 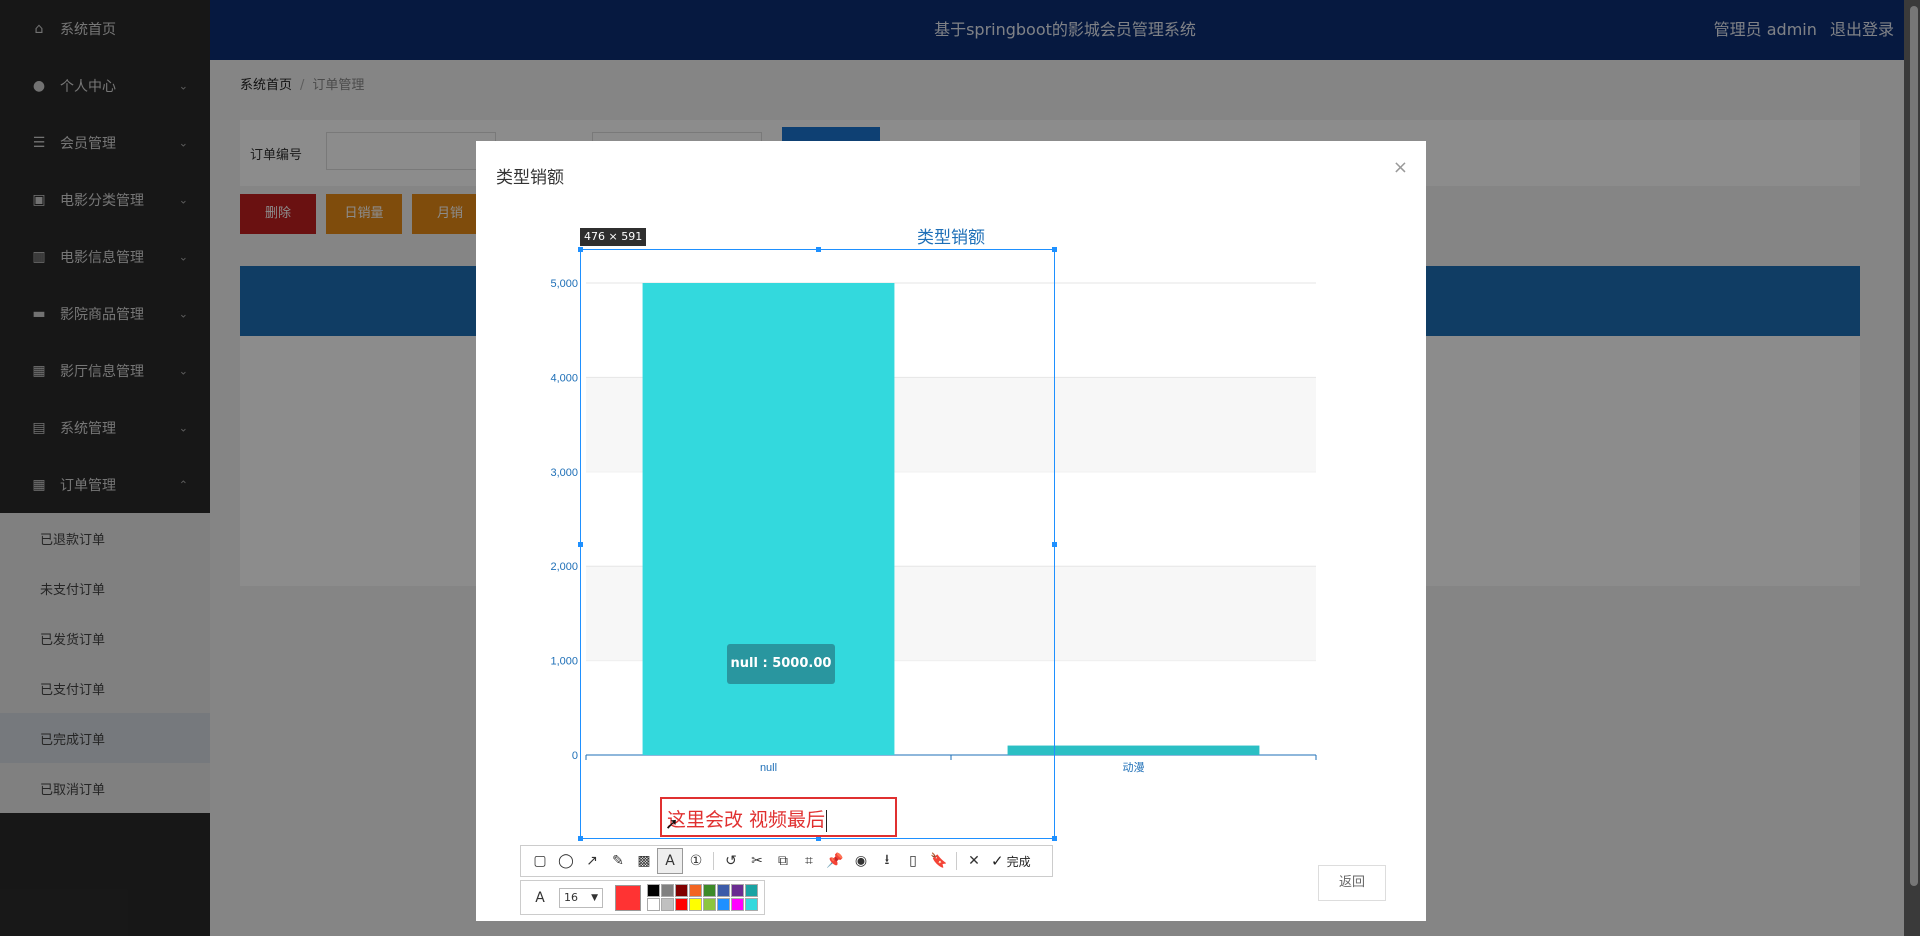 What do you see at coordinates (581, 897) in the screenshot?
I see `font-size-select: 16 ▼` at bounding box center [581, 897].